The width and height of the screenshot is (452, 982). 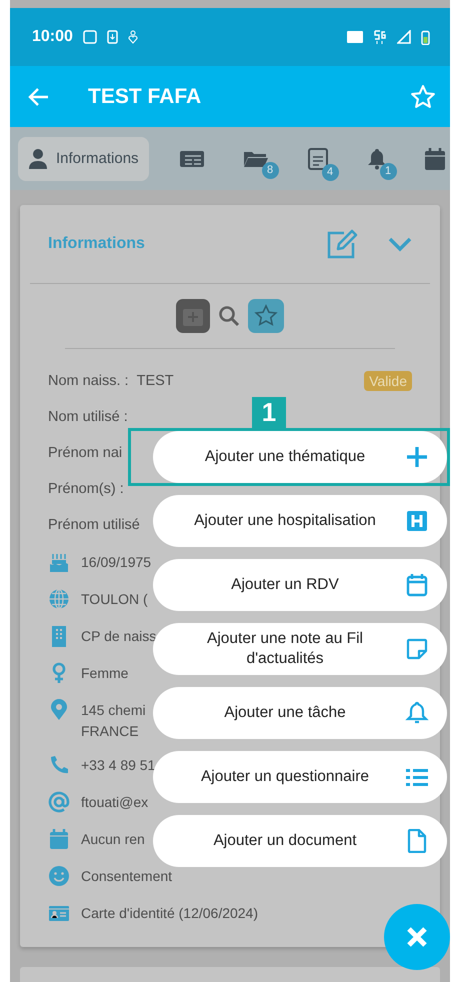 I want to click on card-title: Informations, so click(x=97, y=244).